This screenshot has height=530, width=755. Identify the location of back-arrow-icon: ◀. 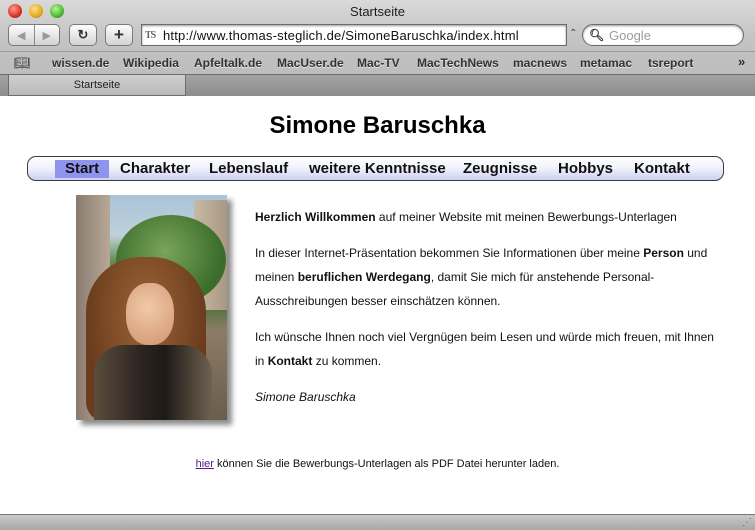
(21, 35).